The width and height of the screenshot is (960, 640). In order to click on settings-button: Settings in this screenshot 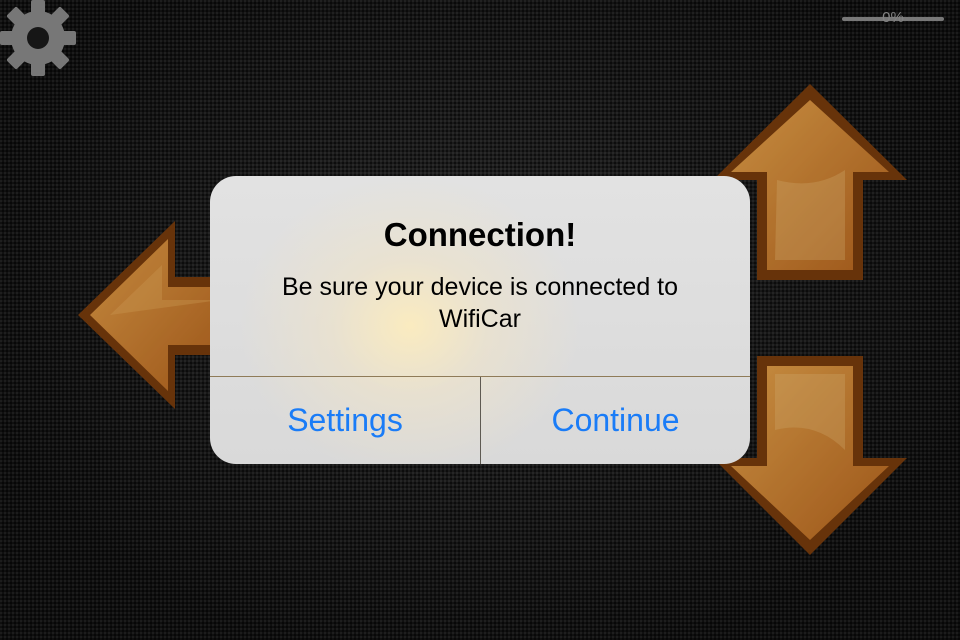, I will do `click(345, 420)`.